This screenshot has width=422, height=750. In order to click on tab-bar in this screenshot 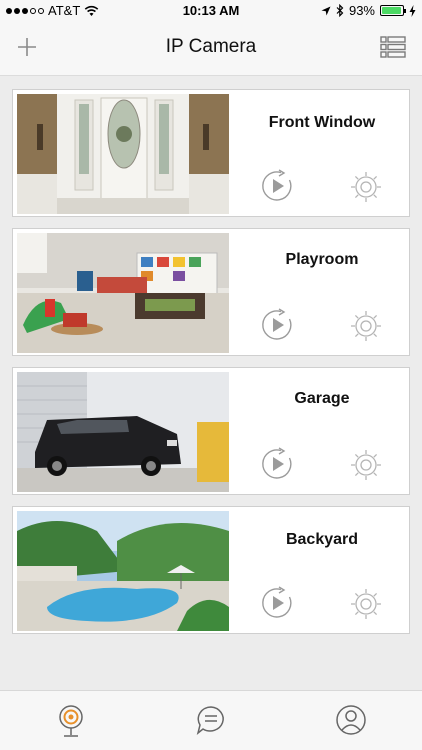, I will do `click(211, 720)`.